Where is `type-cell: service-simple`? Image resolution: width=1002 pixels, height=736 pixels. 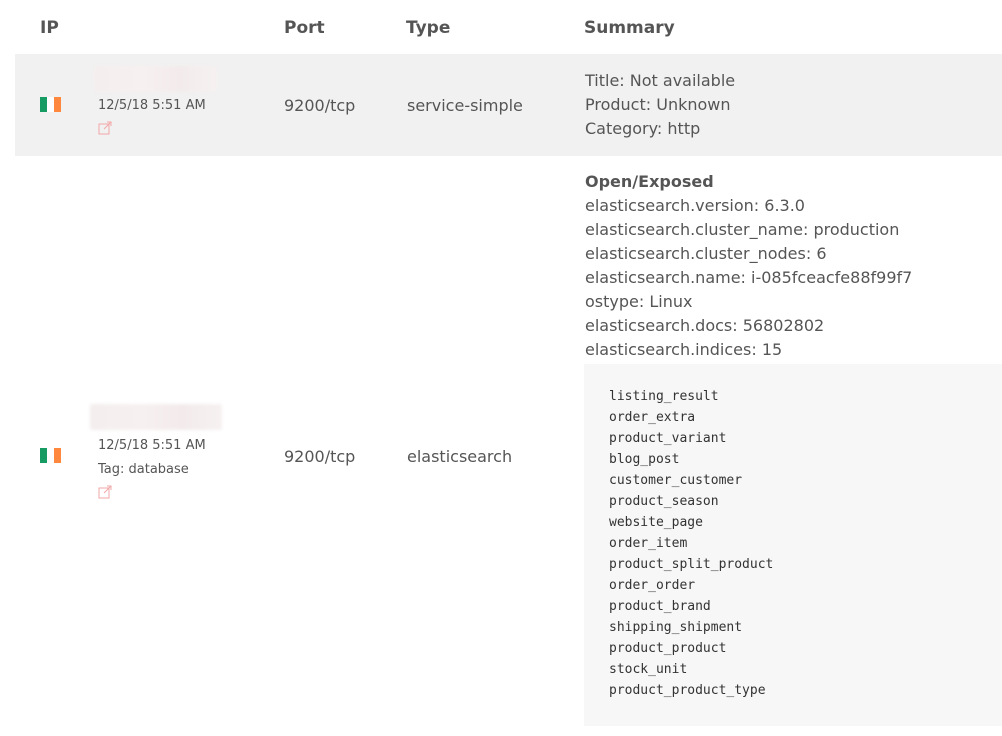
type-cell: service-simple is located at coordinates (465, 105).